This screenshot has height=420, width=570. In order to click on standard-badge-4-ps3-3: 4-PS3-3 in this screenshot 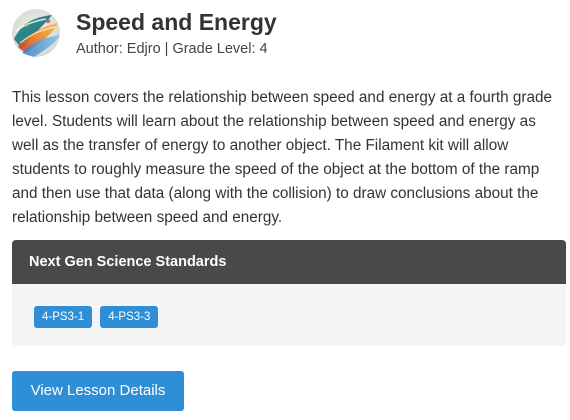, I will do `click(129, 317)`.